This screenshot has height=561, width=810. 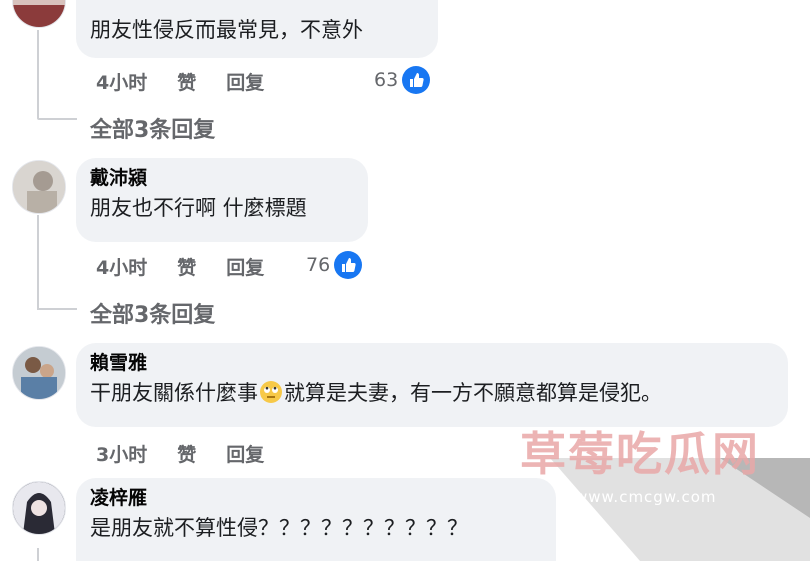 What do you see at coordinates (316, 498) in the screenshot?
I see `comment-author: 凌梓雁` at bounding box center [316, 498].